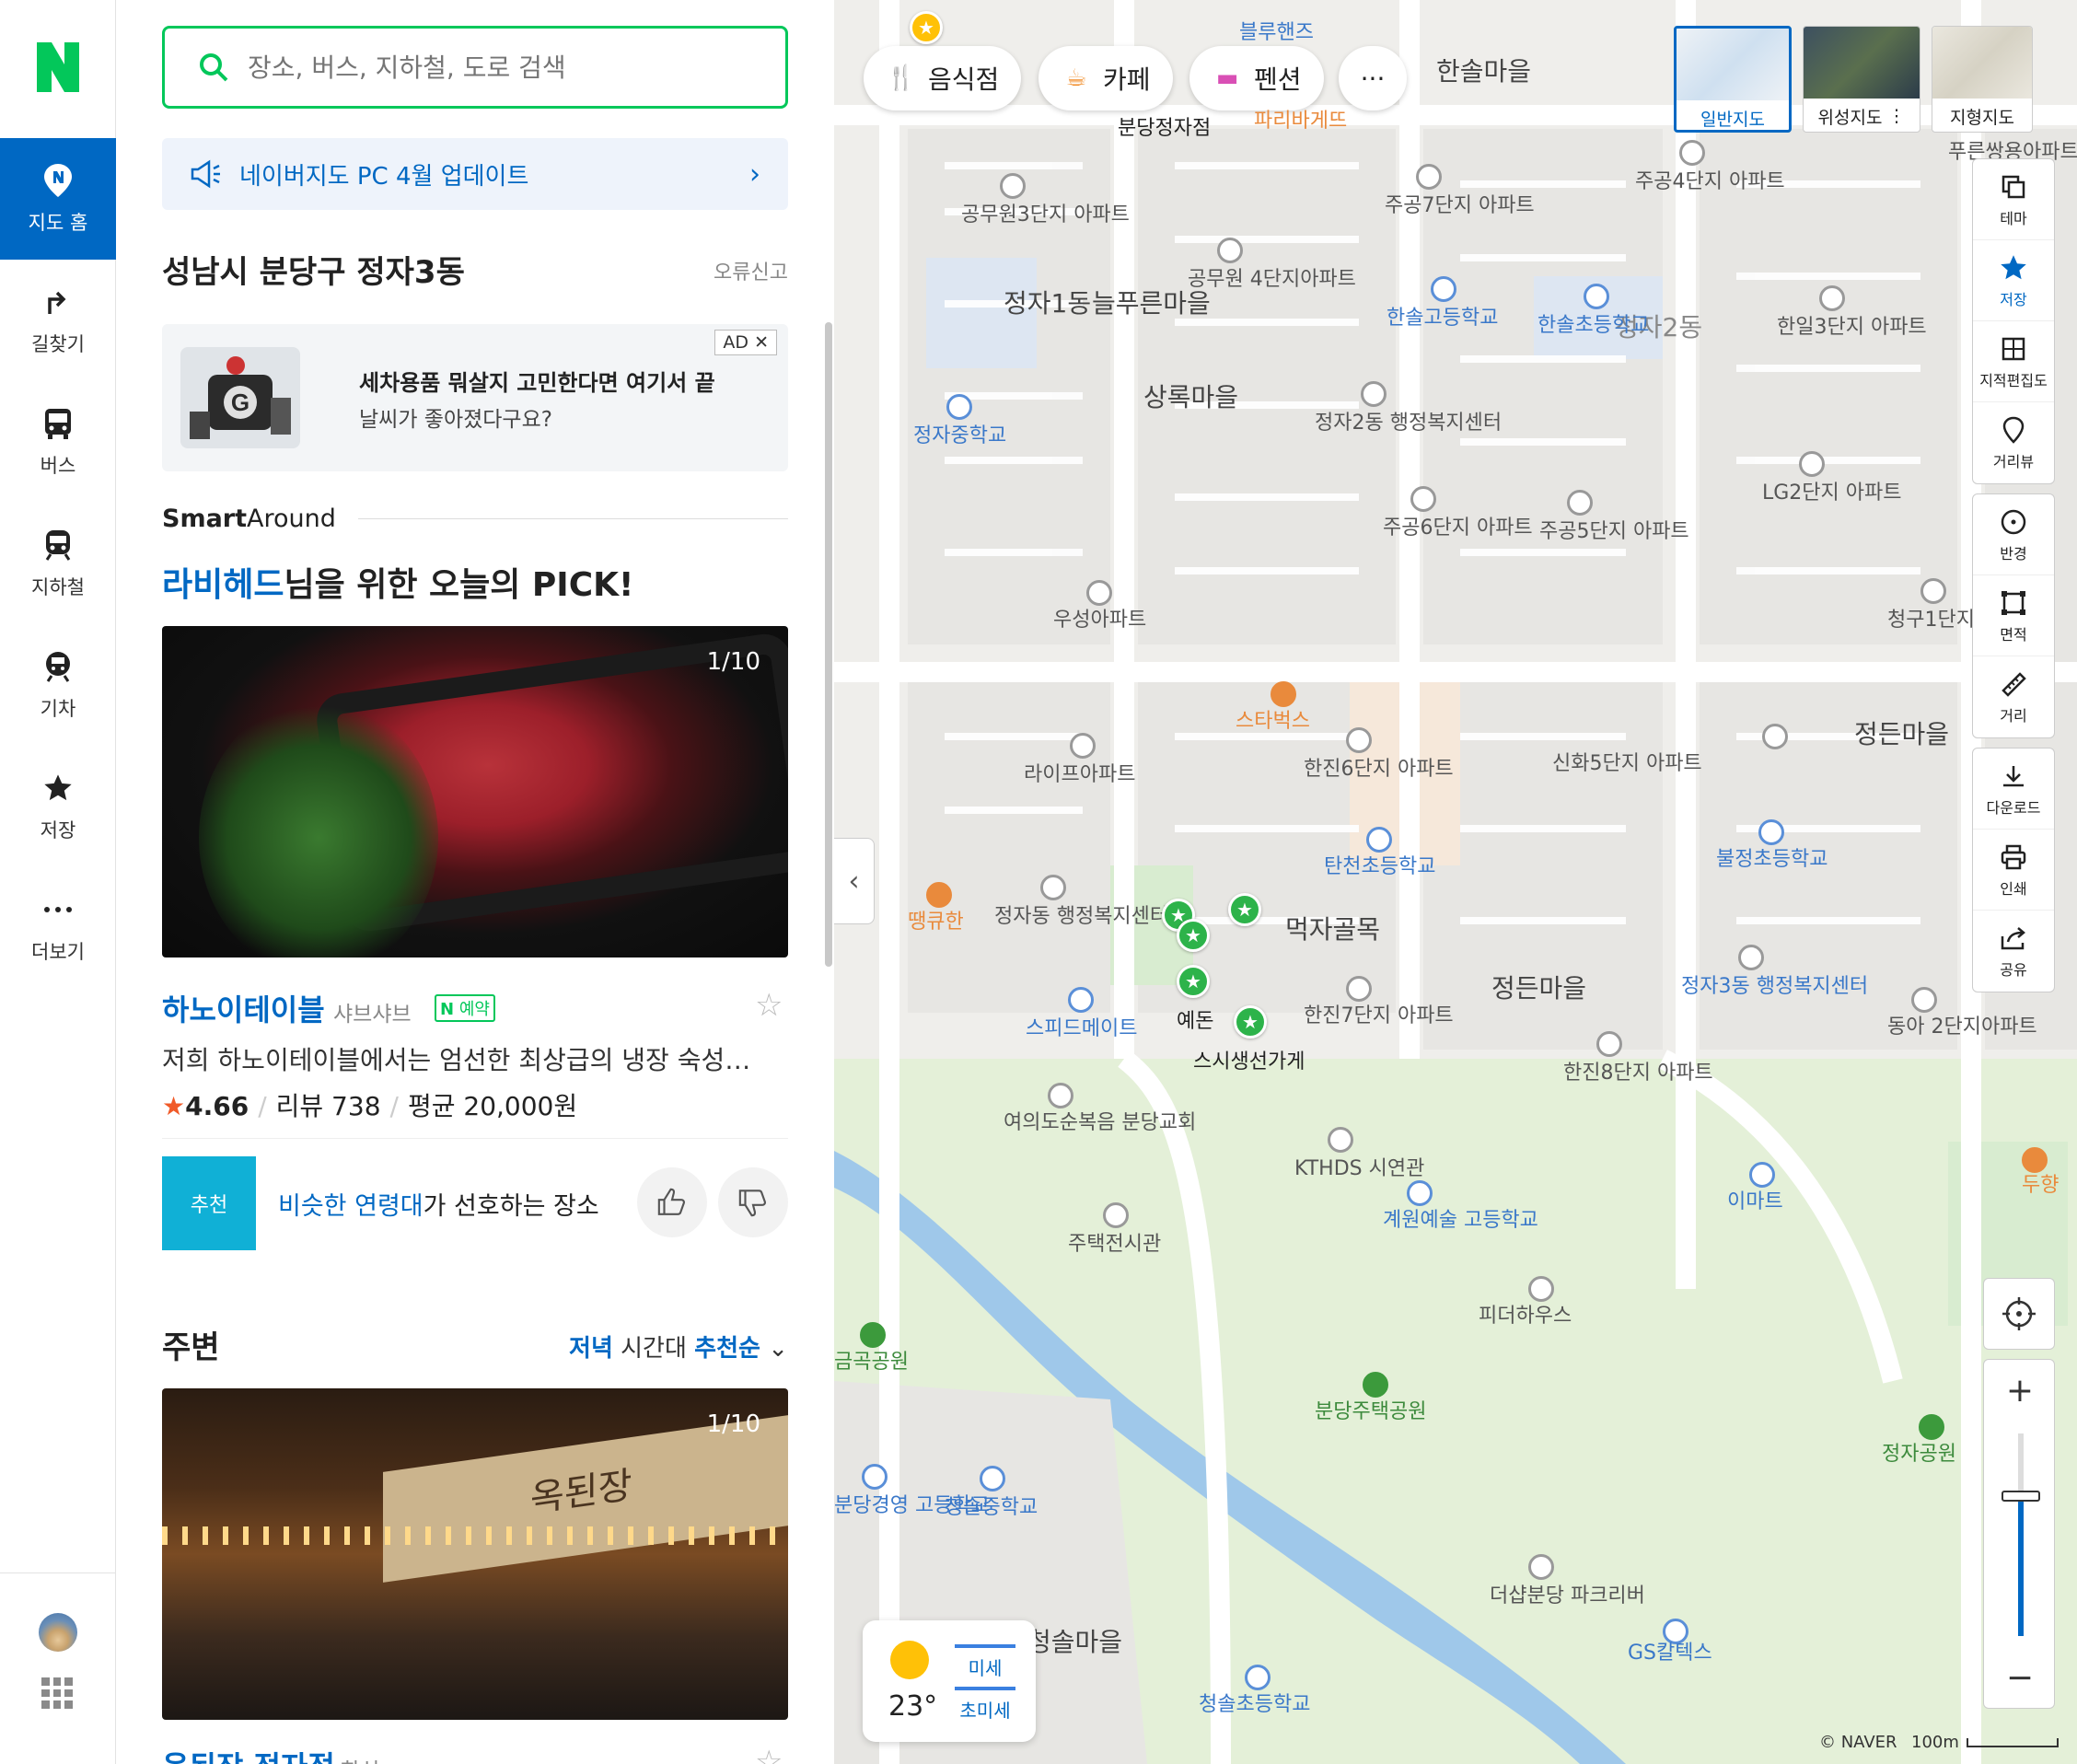 The width and height of the screenshot is (2077, 1764). What do you see at coordinates (2014, 199) in the screenshot?
I see `tool-theme-button: 테마` at bounding box center [2014, 199].